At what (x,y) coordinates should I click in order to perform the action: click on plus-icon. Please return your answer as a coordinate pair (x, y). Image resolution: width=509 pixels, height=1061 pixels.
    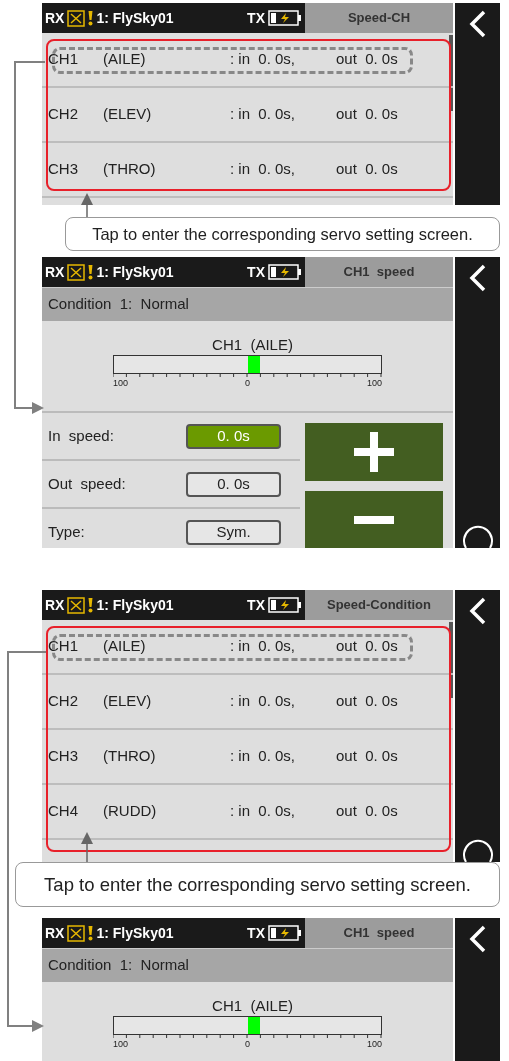
    Looking at the image, I should click on (374, 452).